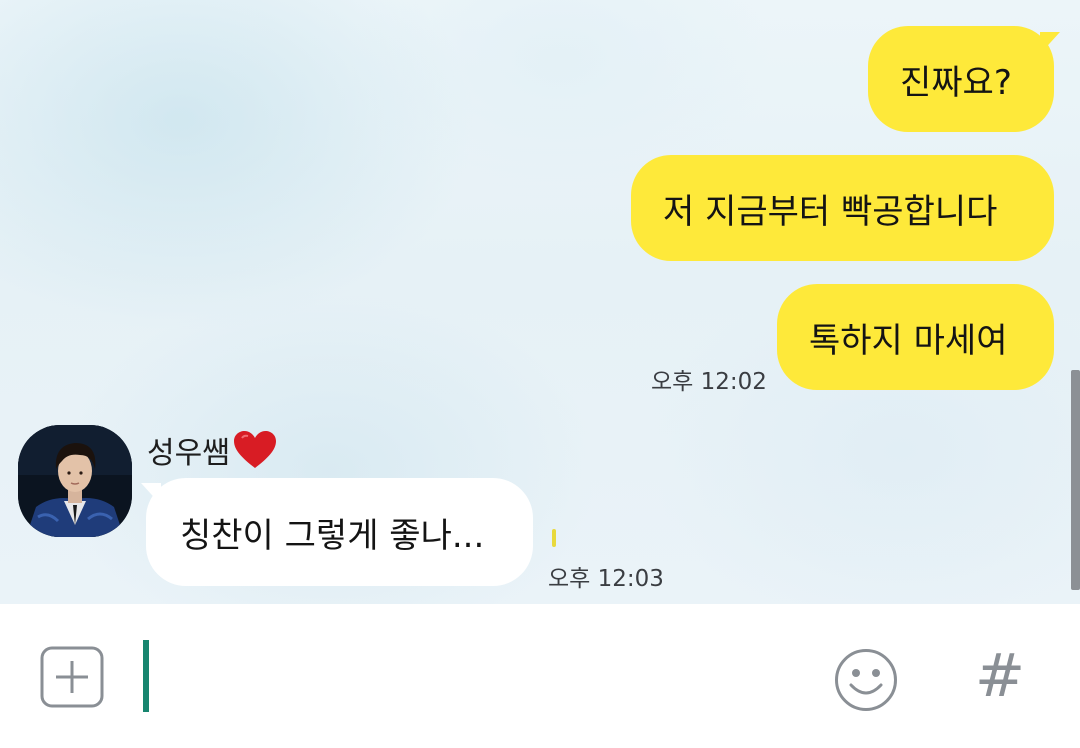 Image resolution: width=1080 pixels, height=748 pixels. Describe the element at coordinates (72, 677) in the screenshot. I see `plus-box-icon` at that location.